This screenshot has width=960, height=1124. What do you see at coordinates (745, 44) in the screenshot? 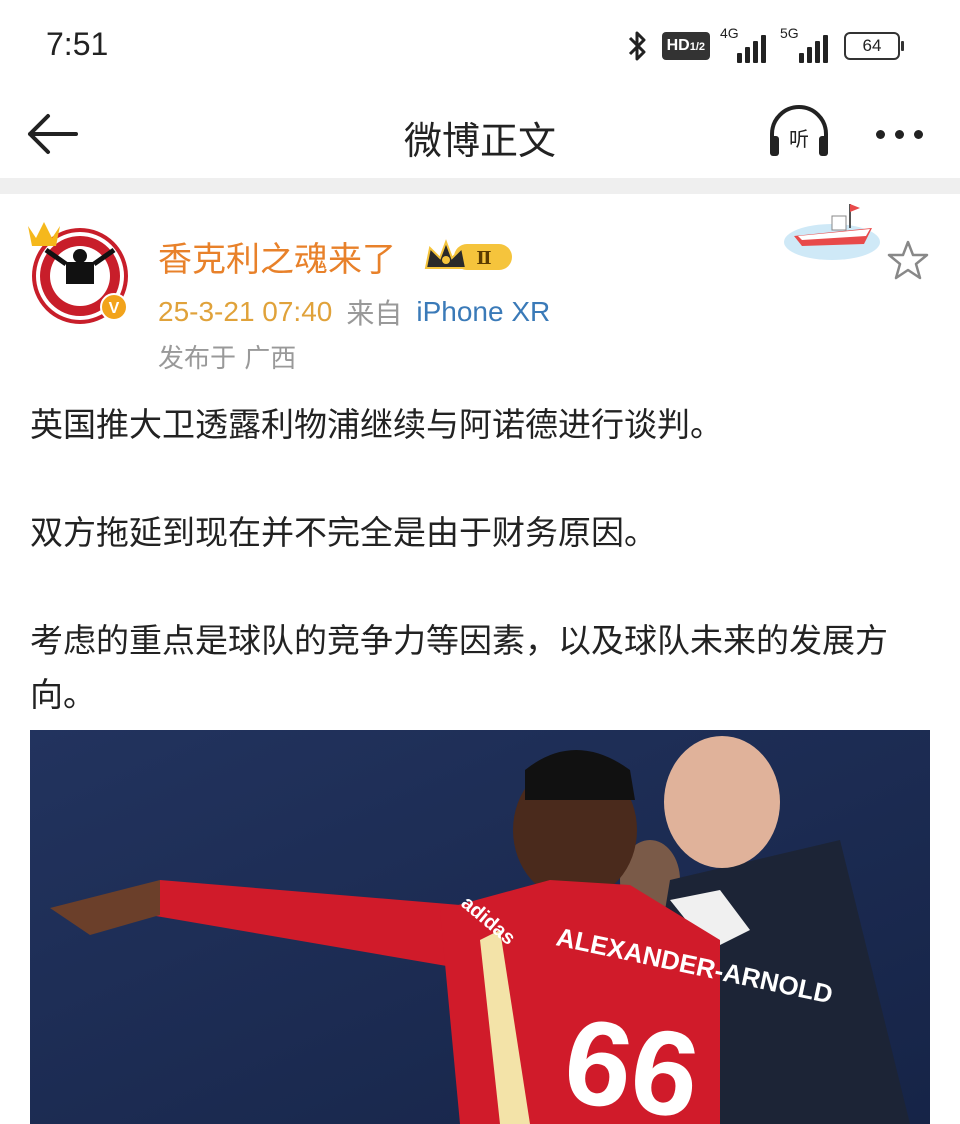
I see `signal-4g-icon: 4G` at bounding box center [745, 44].